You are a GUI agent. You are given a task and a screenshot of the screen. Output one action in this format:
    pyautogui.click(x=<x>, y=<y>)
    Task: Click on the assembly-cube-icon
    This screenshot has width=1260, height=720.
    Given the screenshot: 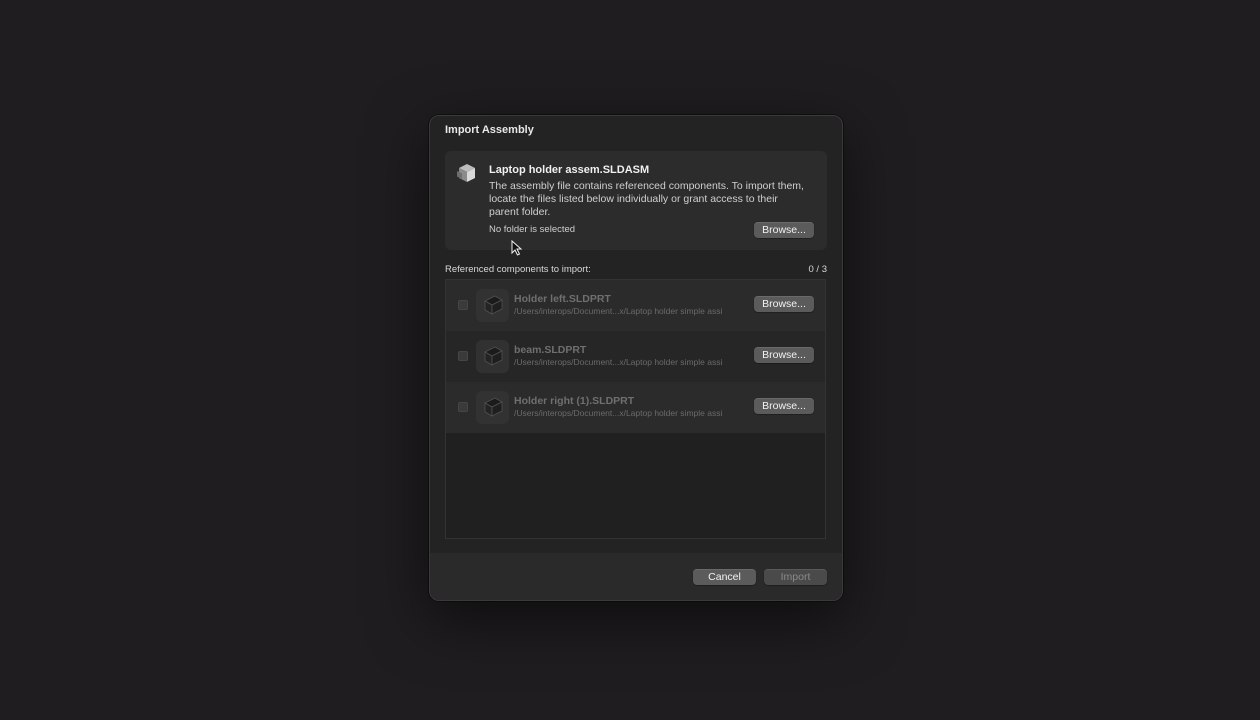 What is the action you would take?
    pyautogui.click(x=466, y=173)
    